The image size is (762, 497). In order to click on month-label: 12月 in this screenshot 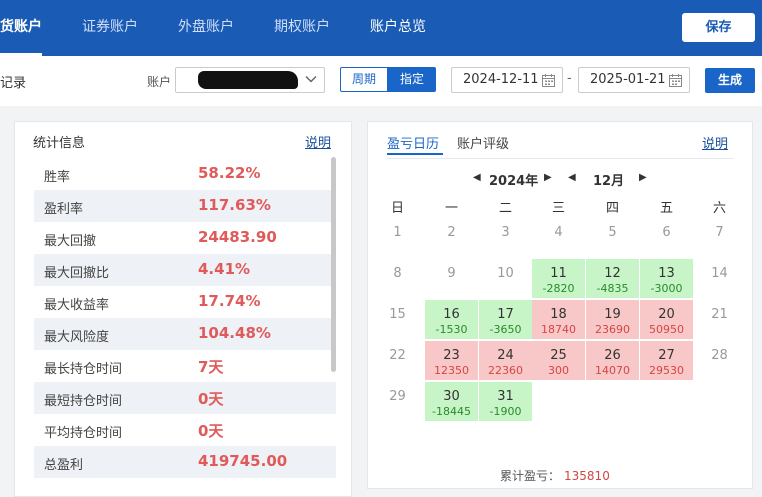, I will do `click(609, 181)`.